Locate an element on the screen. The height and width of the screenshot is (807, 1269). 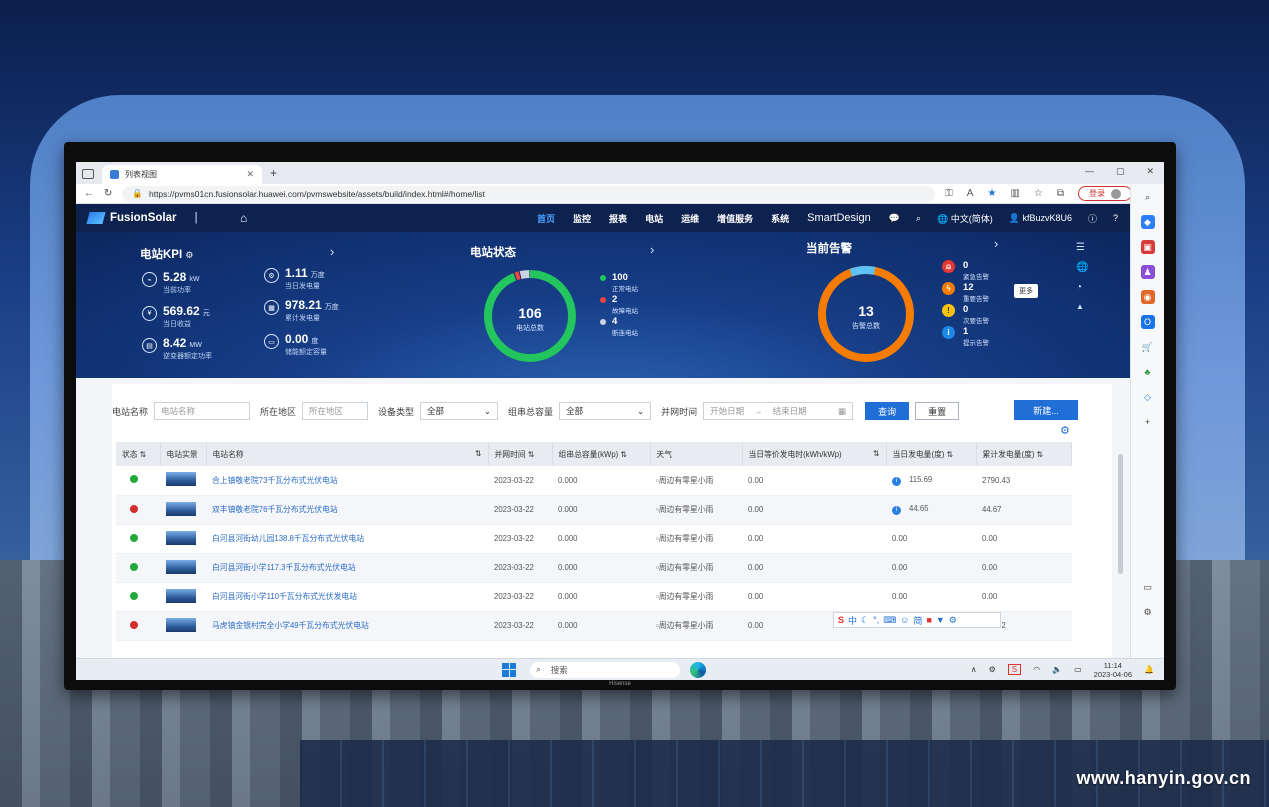
page-scrollbar is located at coordinates (1120, 514).